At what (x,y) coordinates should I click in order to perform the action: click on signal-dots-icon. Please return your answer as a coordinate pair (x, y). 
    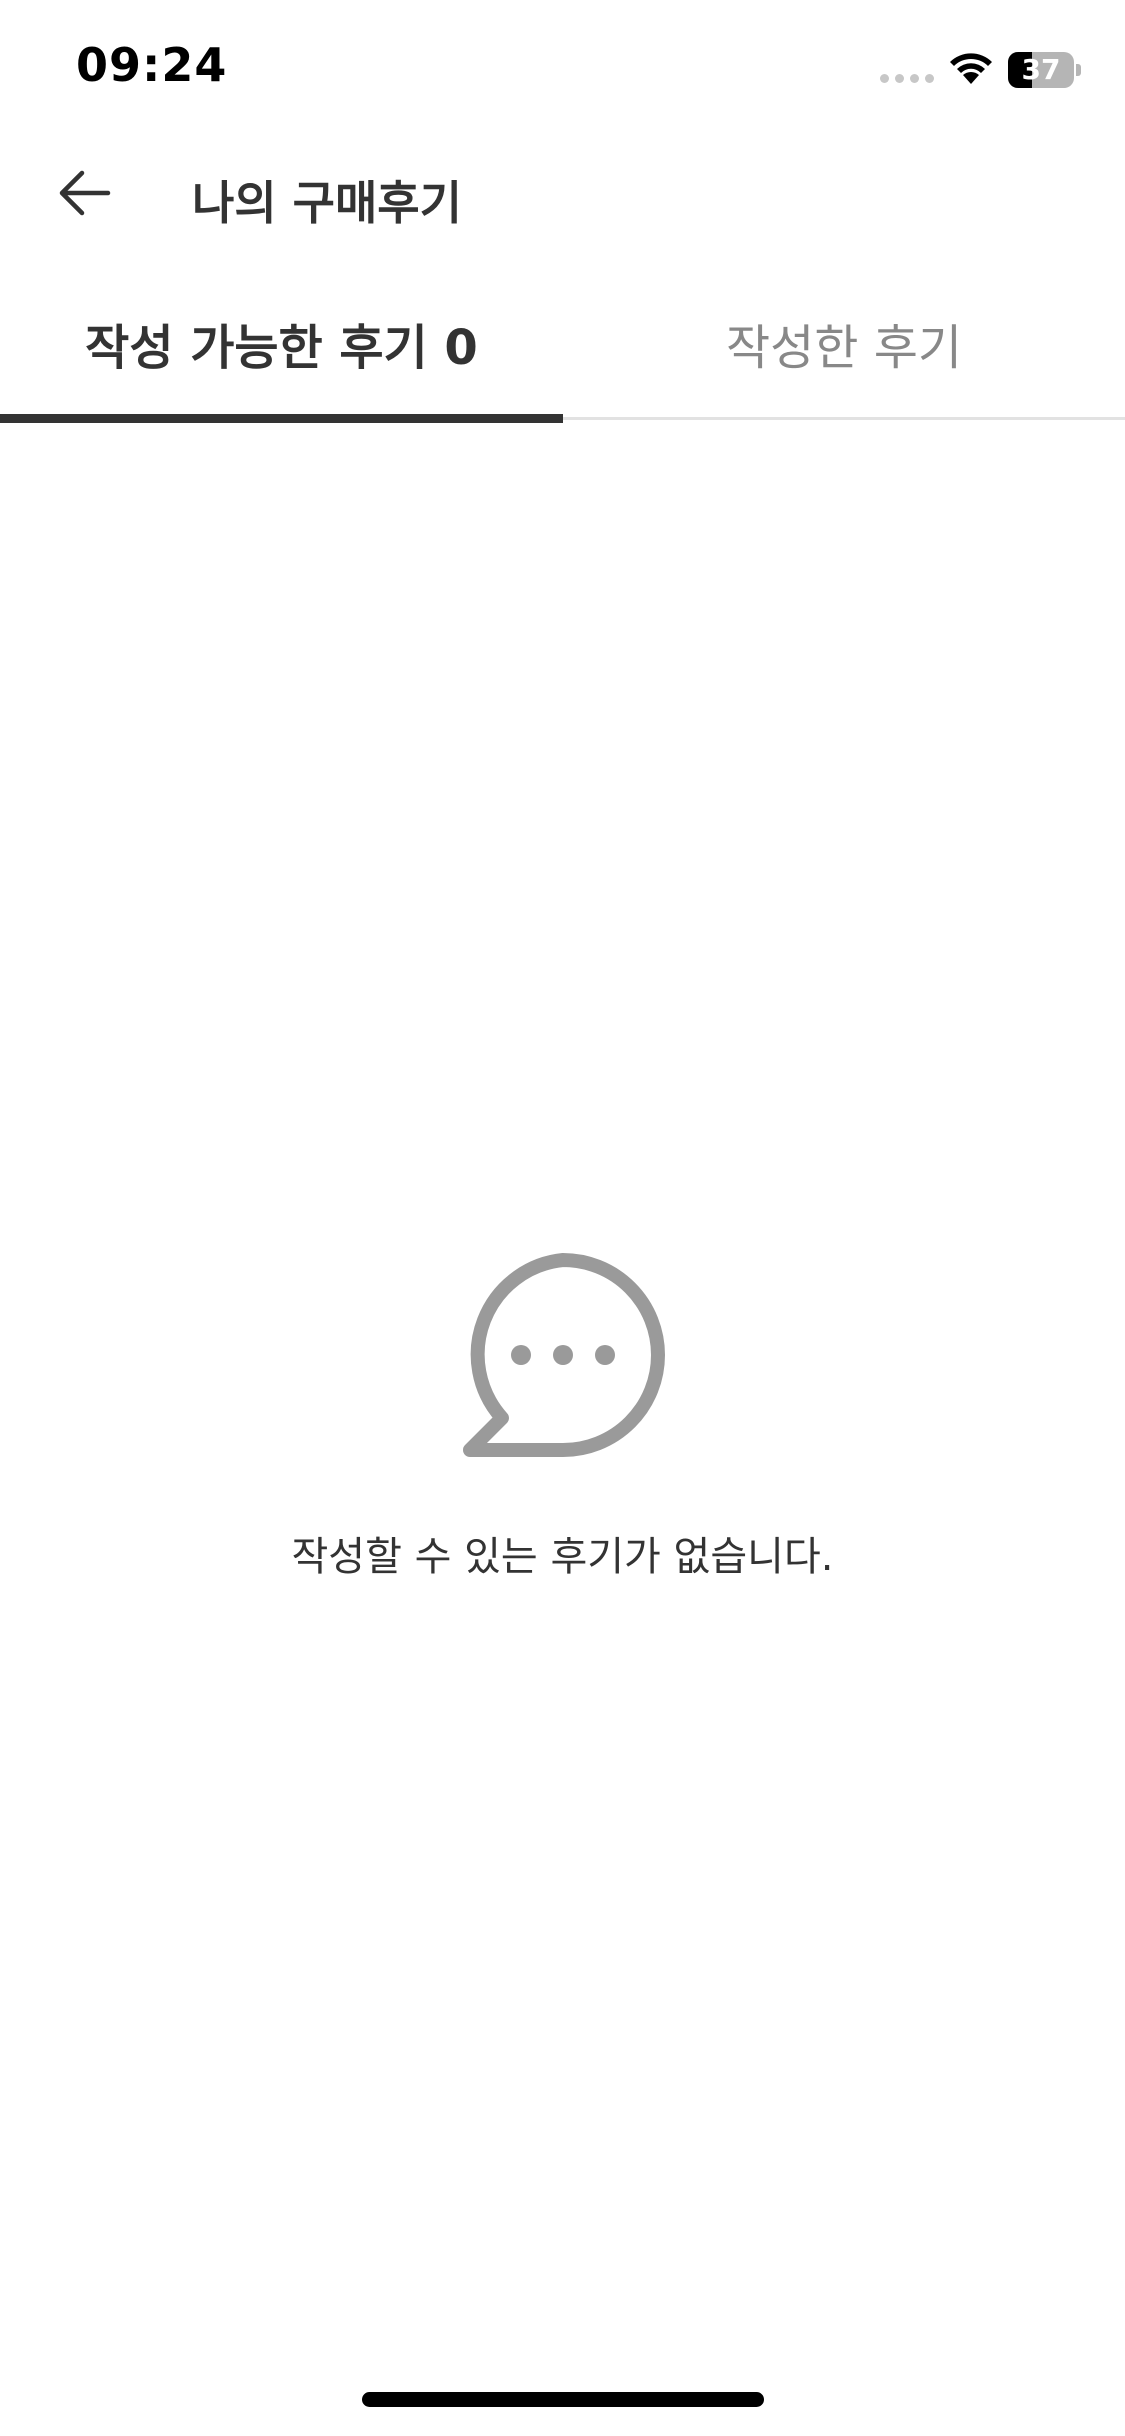
    Looking at the image, I should click on (907, 78).